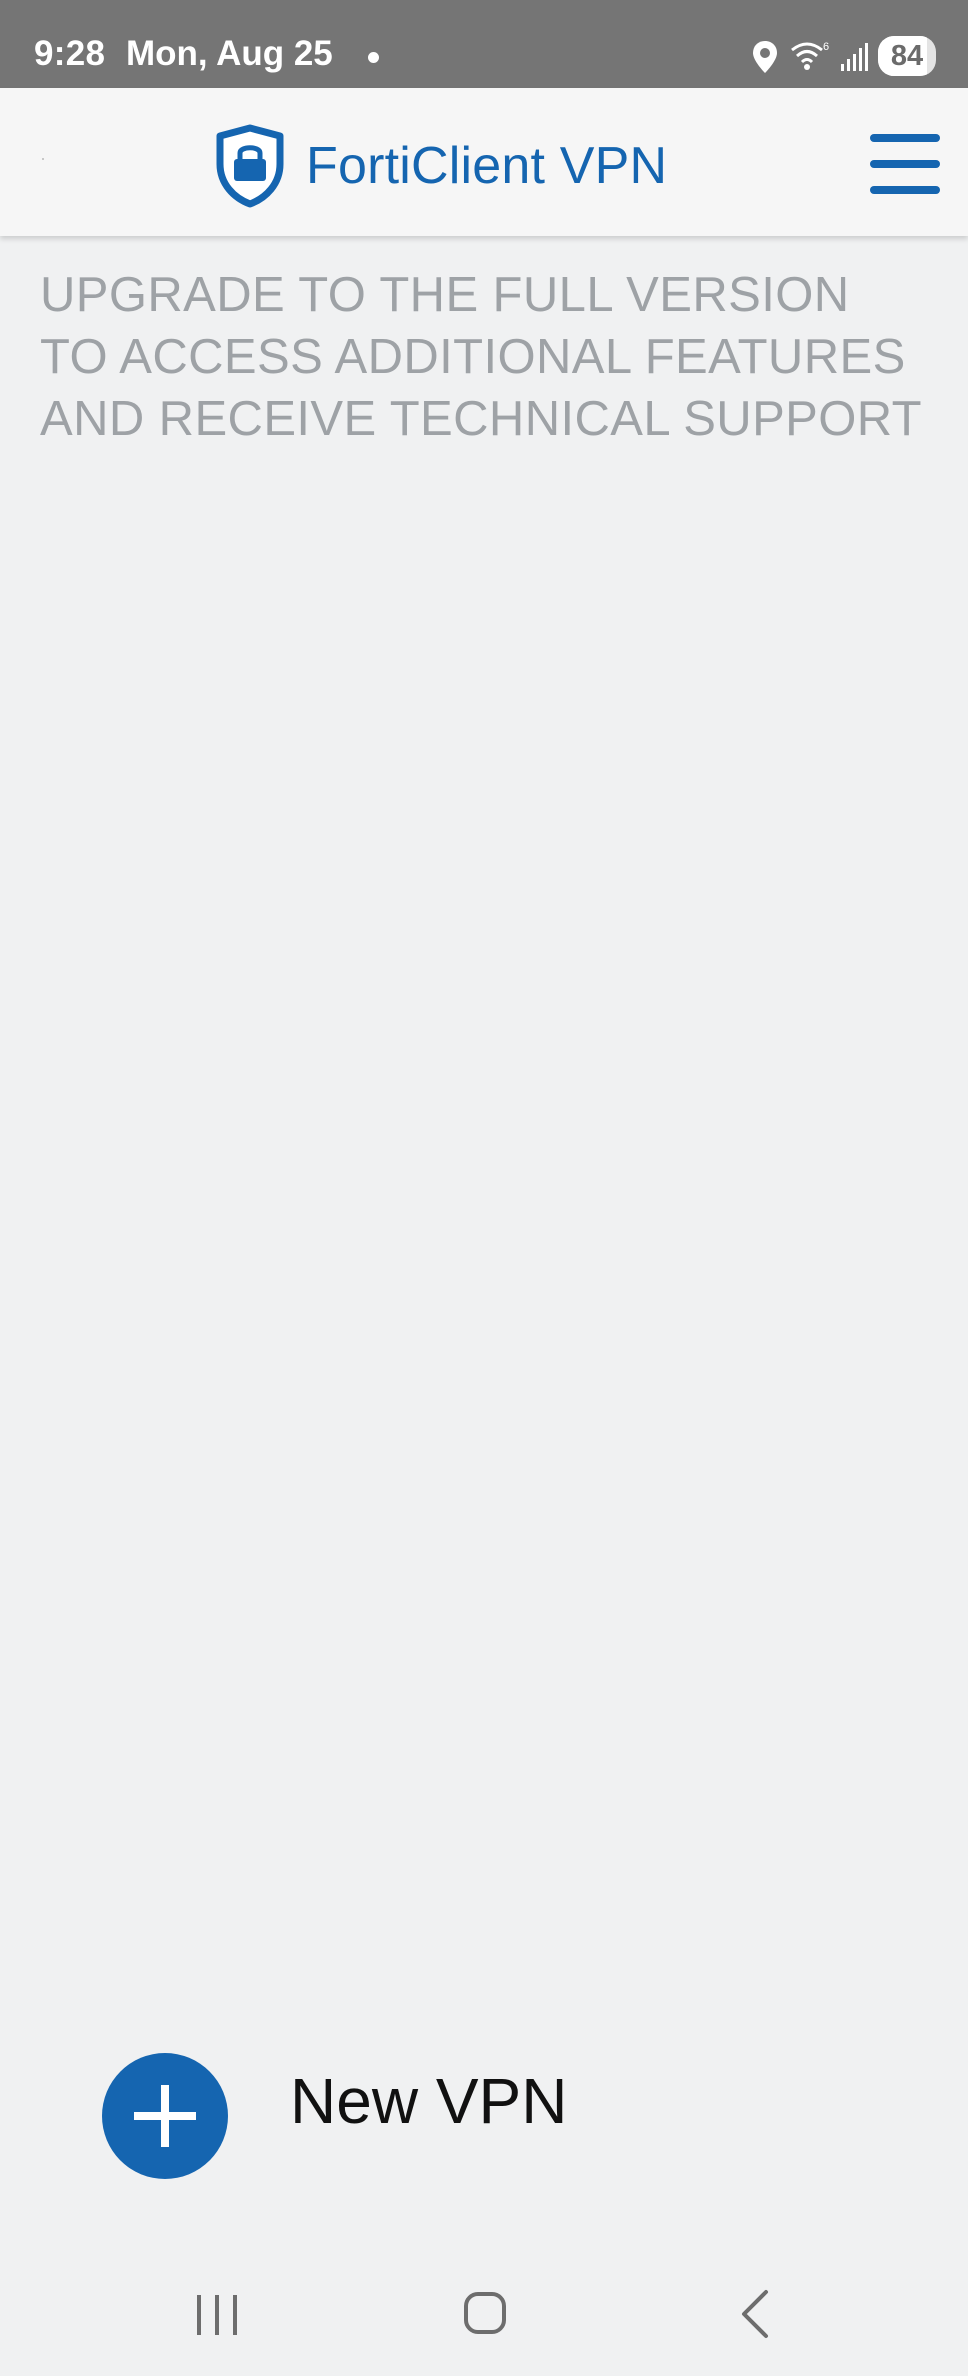 Image resolution: width=968 pixels, height=2376 pixels. I want to click on recents-icon, so click(217, 2315).